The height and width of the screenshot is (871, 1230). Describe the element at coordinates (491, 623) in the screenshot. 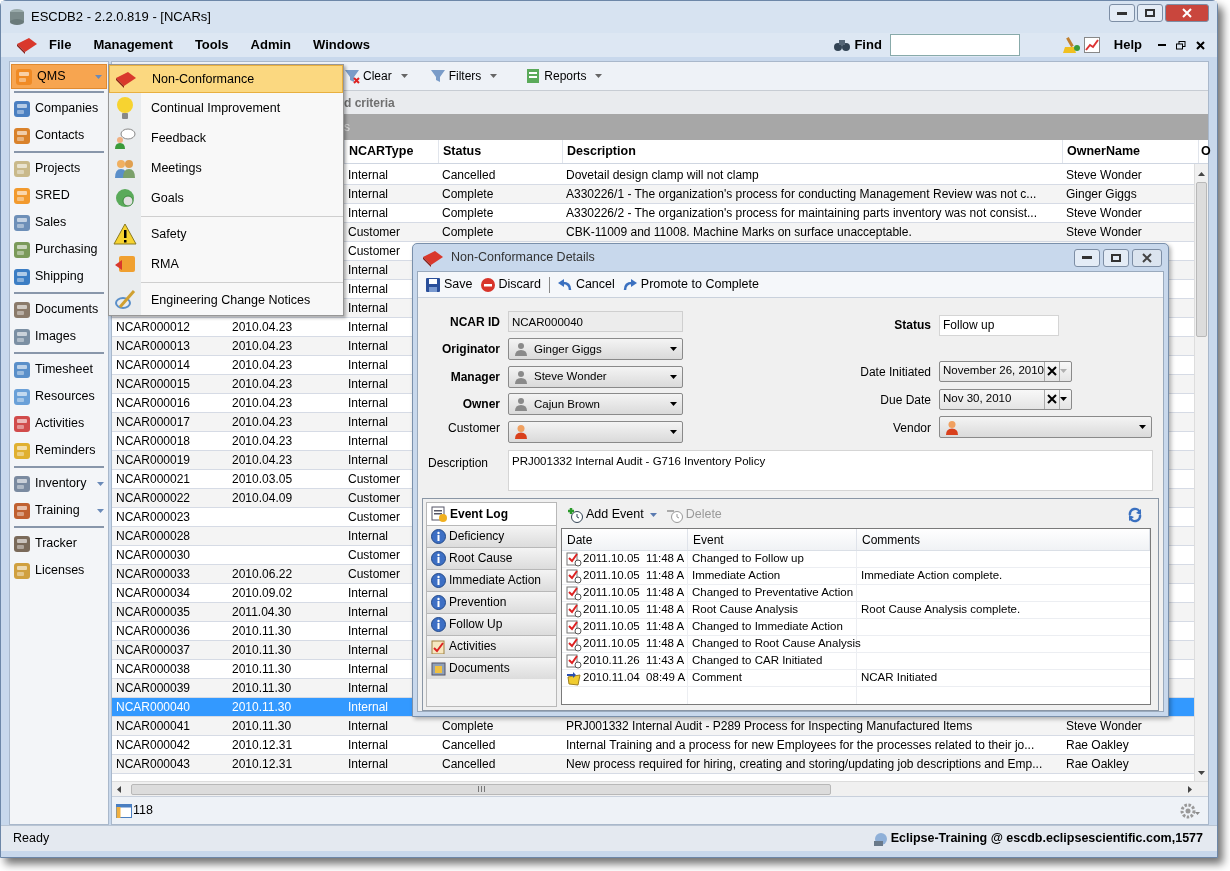

I see `tab: Follow Up` at that location.